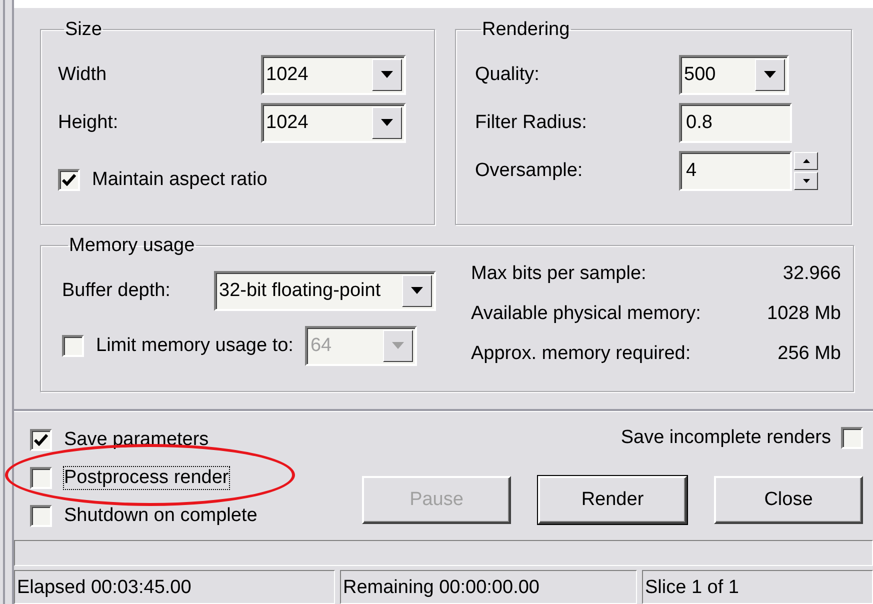 The width and height of the screenshot is (873, 604). Describe the element at coordinates (788, 500) in the screenshot. I see `dialog-button: Close` at that location.